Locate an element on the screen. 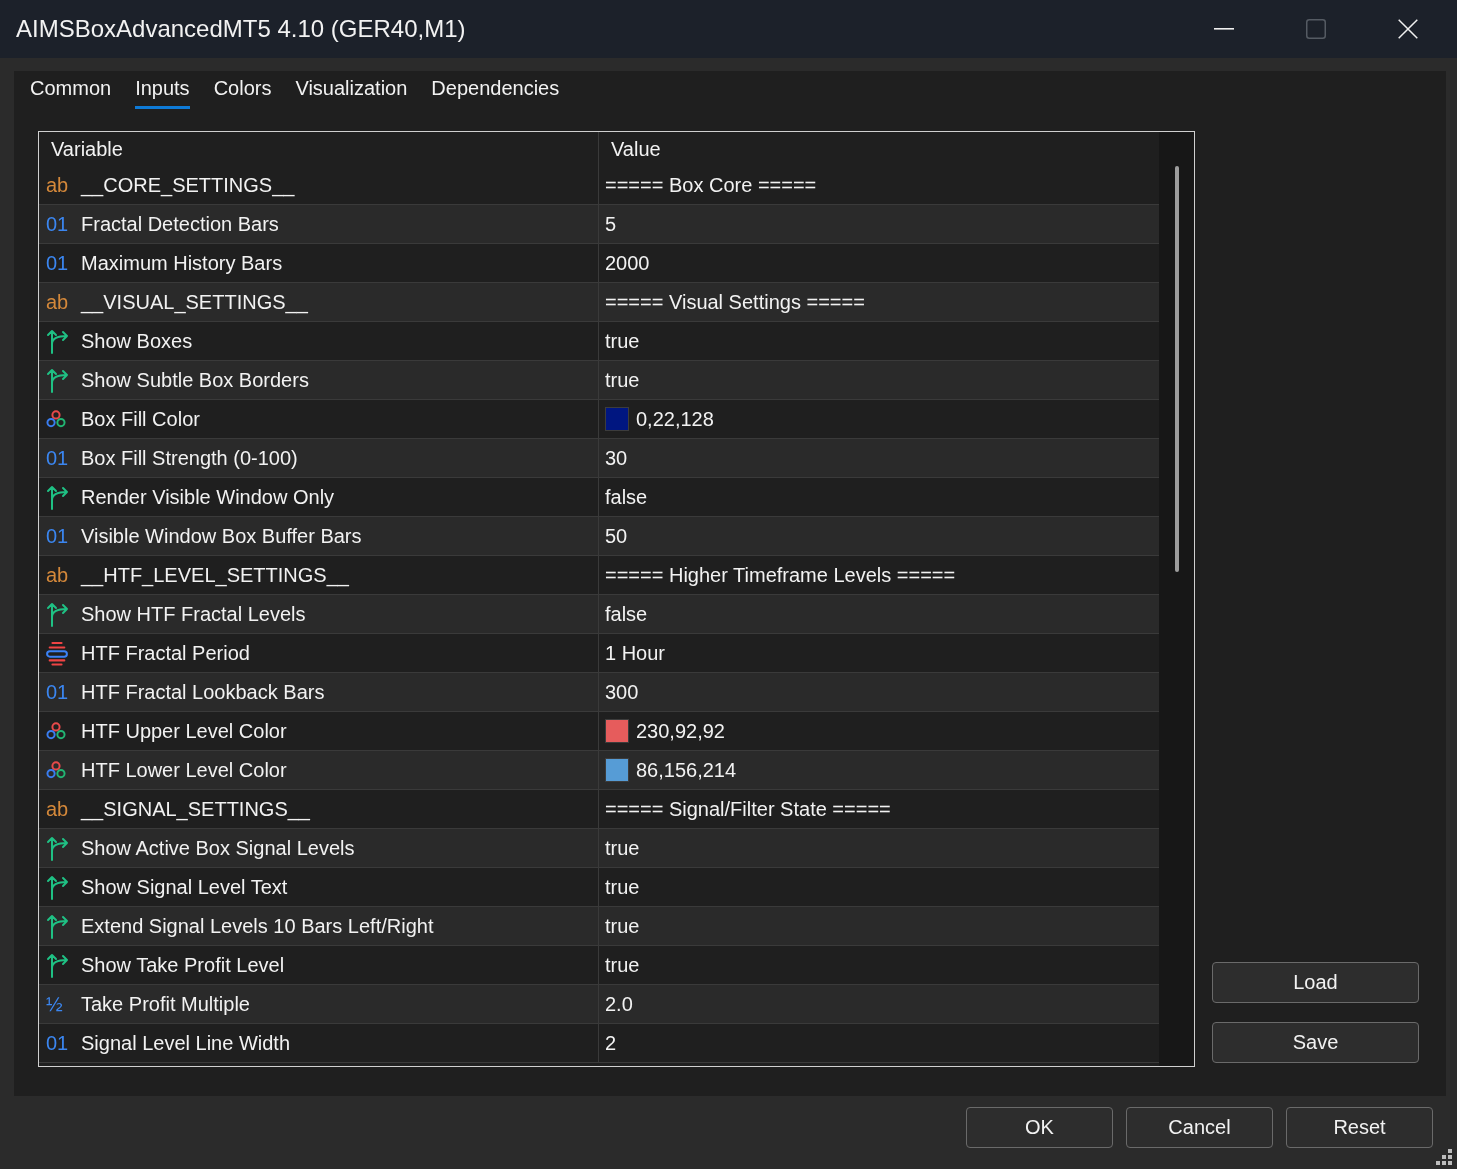 This screenshot has width=1457, height=1169. table-row: 01 Fractal Detection Bars 5 is located at coordinates (599, 224).